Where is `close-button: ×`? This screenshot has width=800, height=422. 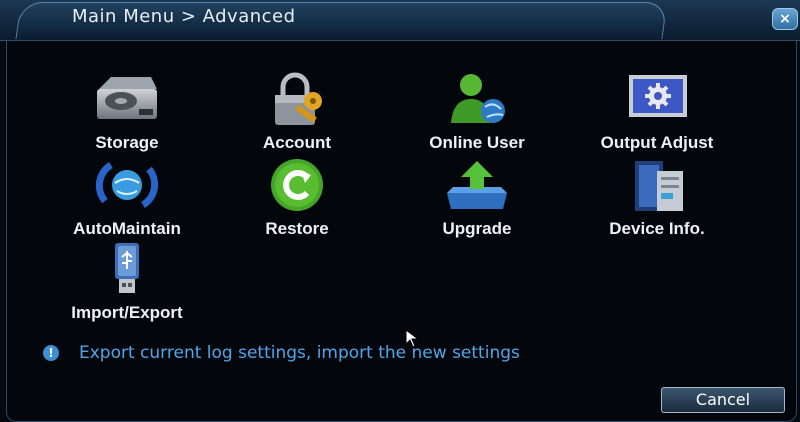 close-button: × is located at coordinates (785, 19).